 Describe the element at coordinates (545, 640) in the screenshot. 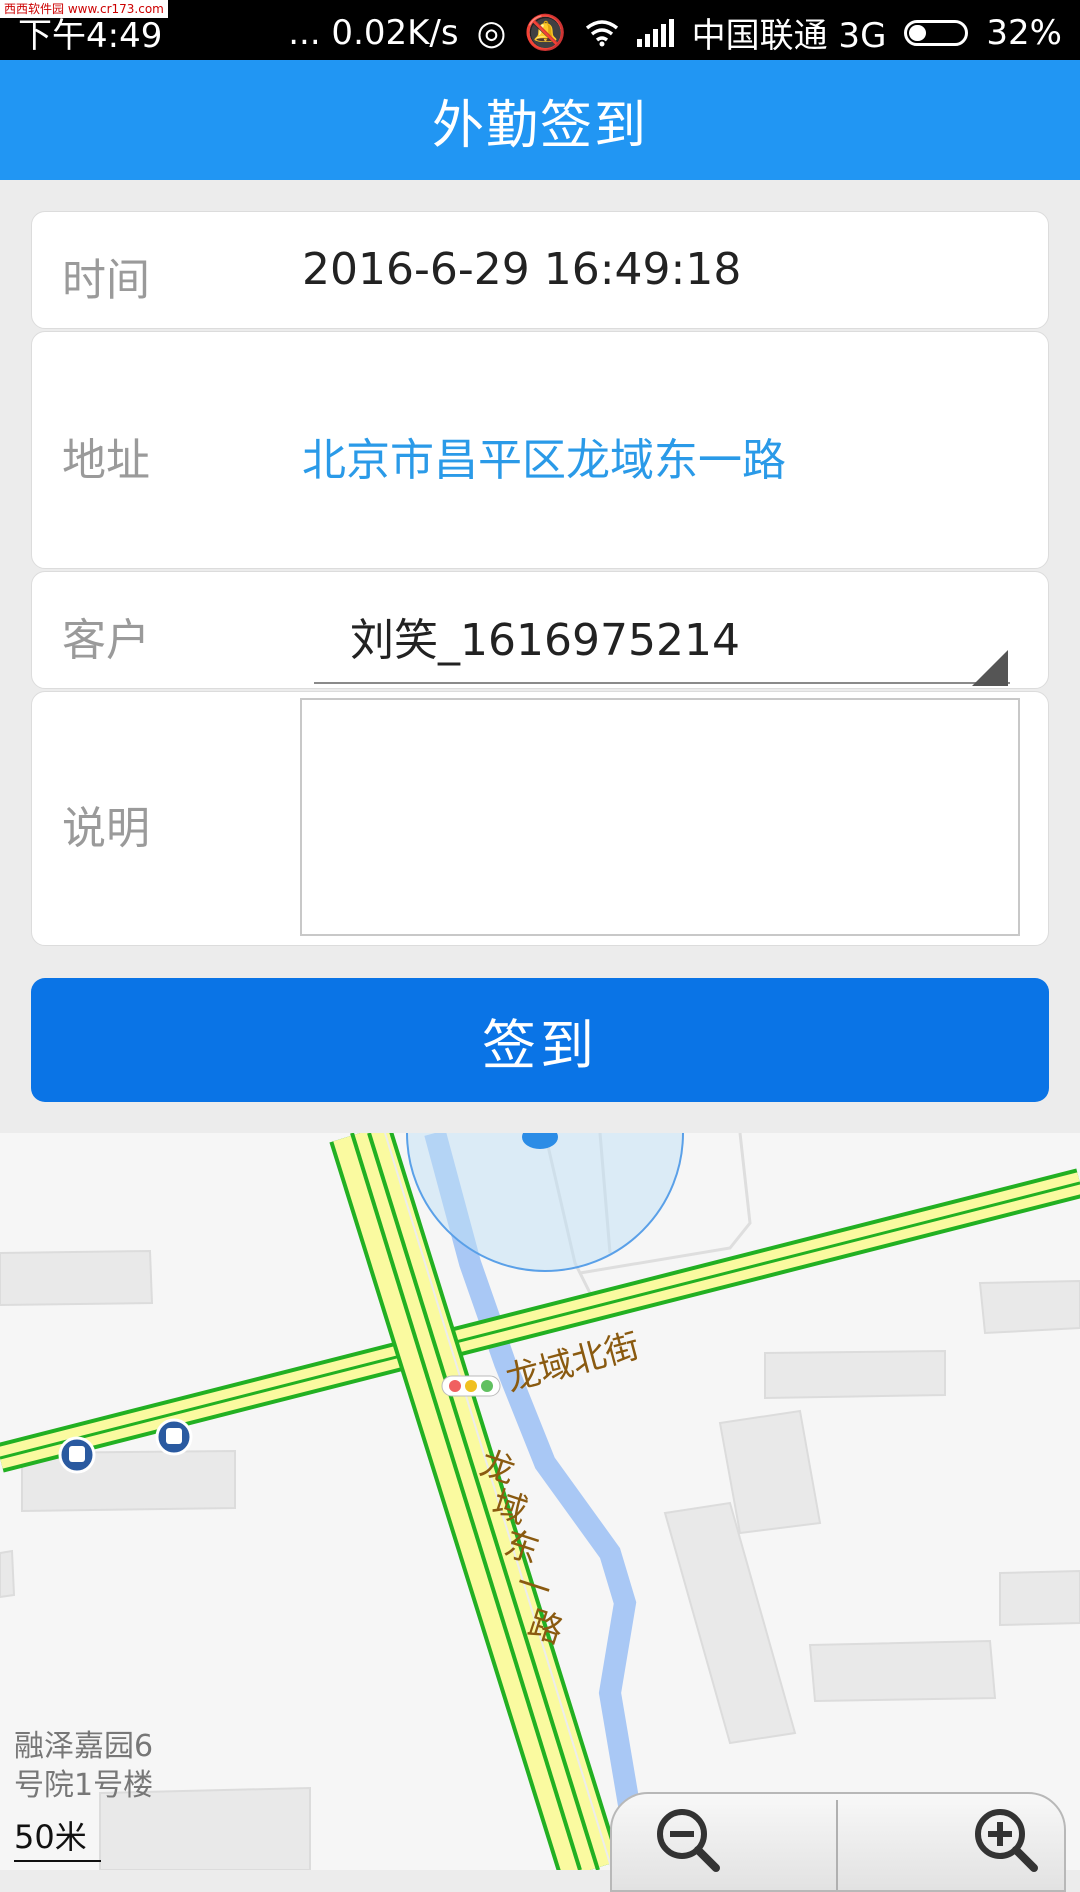

I see `customer-value: 刘笑_1616975214` at that location.